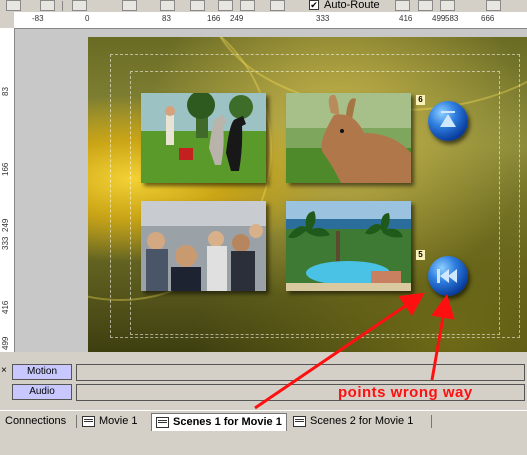 This screenshot has height=455, width=527. Describe the element at coordinates (7, 20) in the screenshot. I see `ruler-corner` at that location.